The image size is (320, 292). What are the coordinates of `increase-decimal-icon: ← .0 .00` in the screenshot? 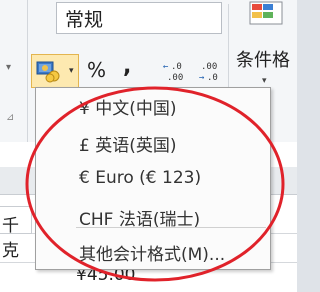 It's located at (173, 72).